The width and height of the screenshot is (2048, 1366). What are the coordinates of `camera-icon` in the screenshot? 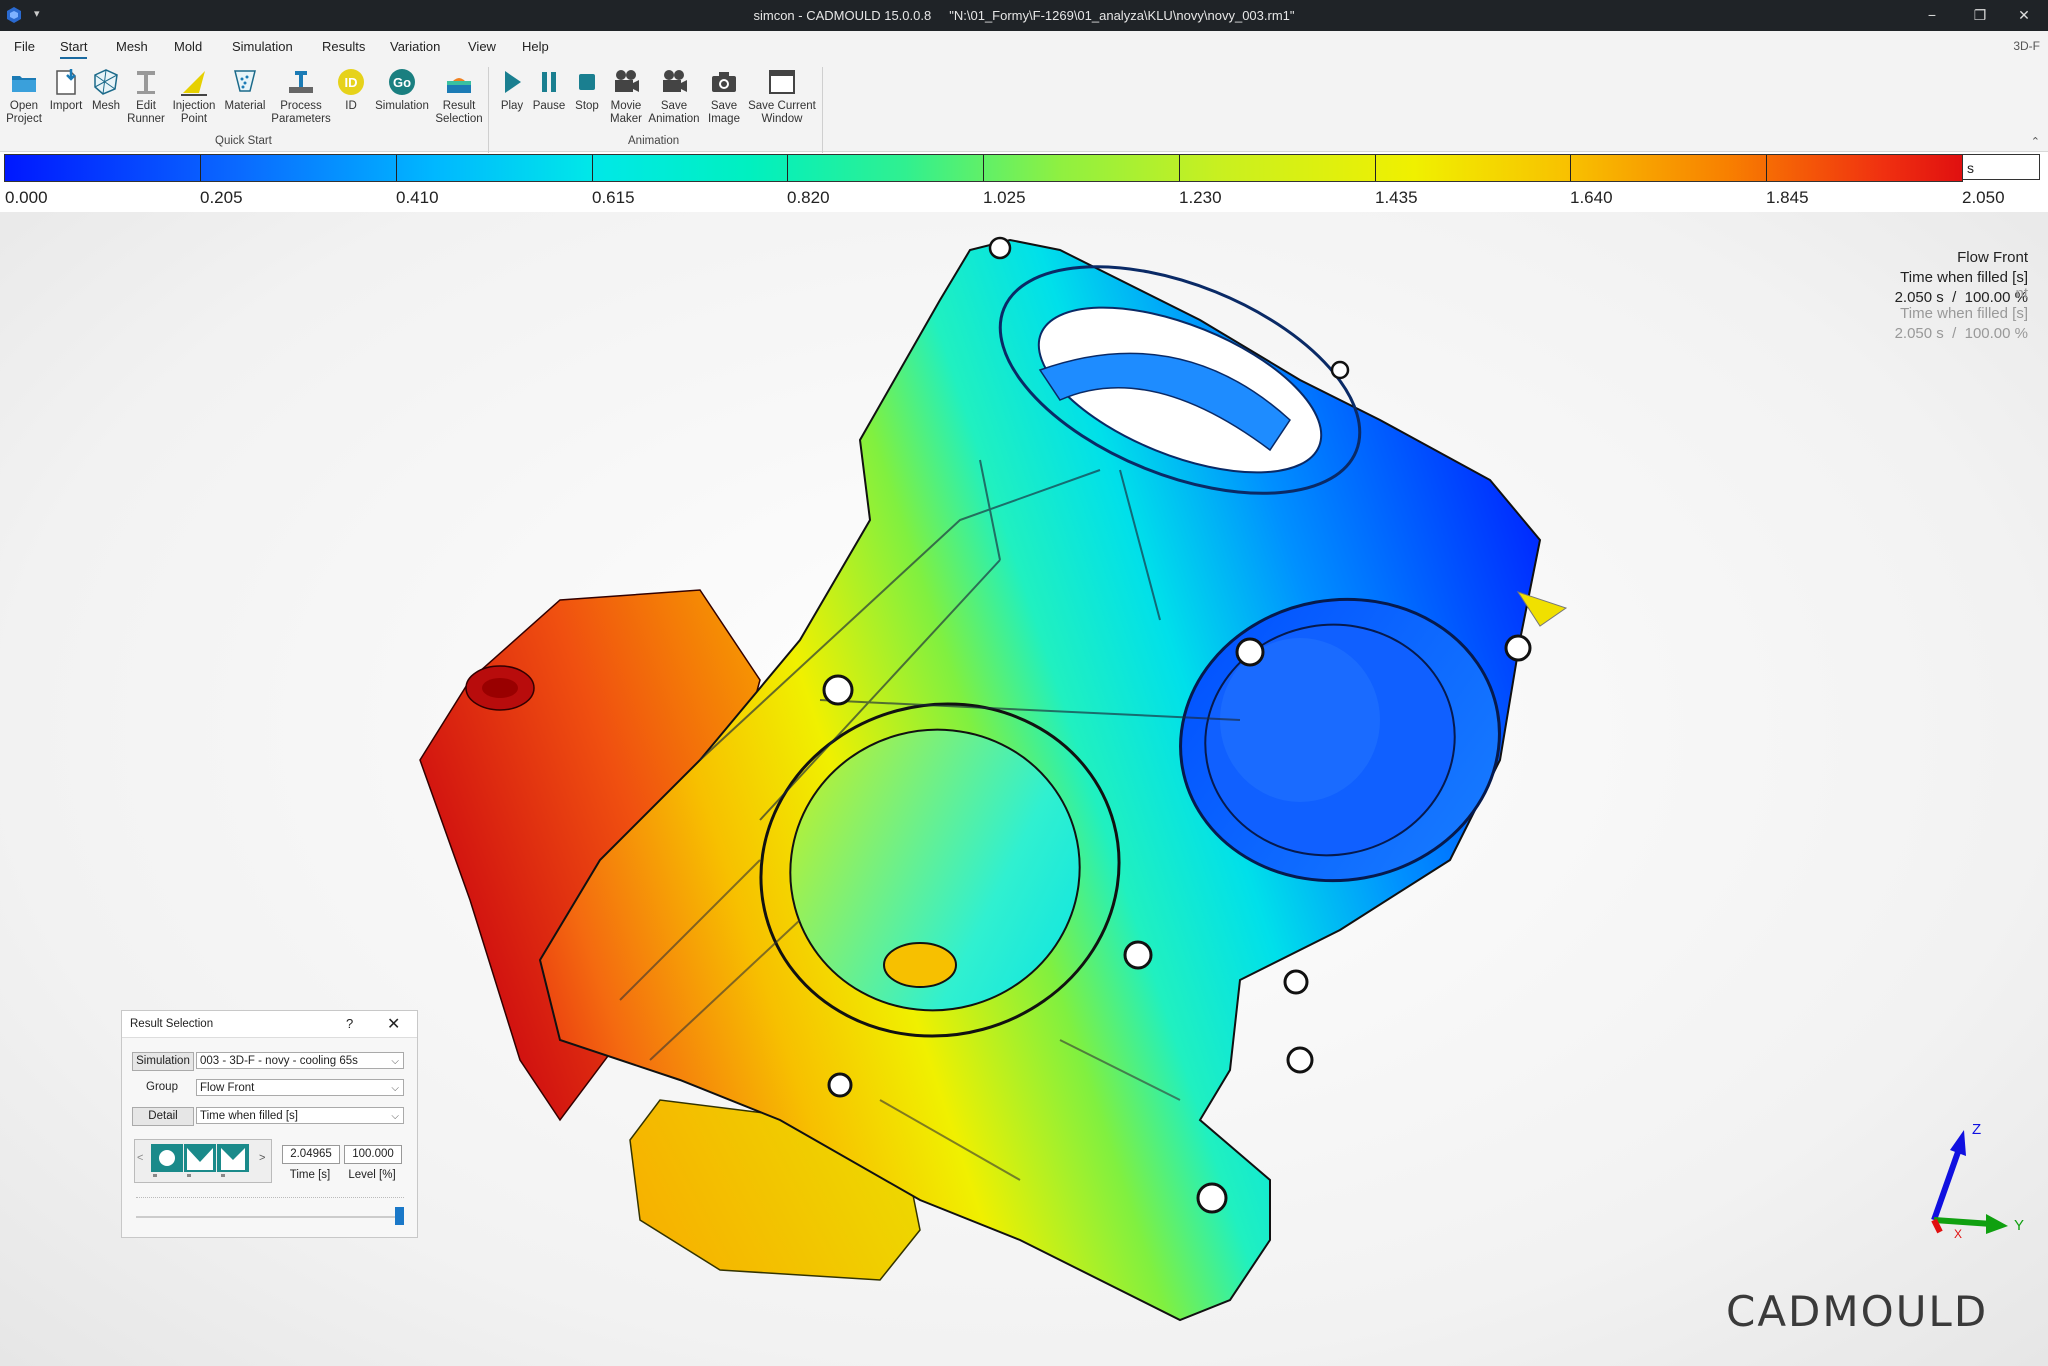 It's located at (724, 82).